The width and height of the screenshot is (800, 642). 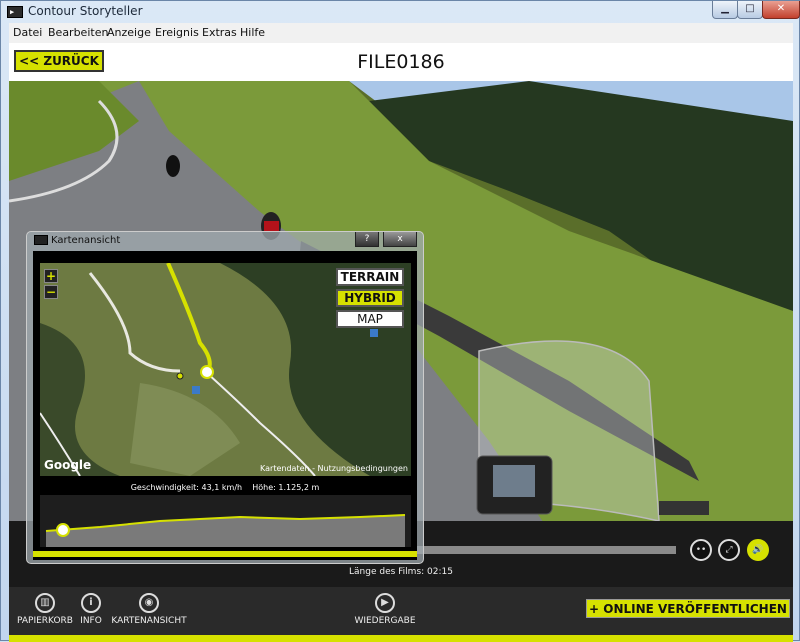 What do you see at coordinates (149, 603) in the screenshot?
I see `map-target-icon: ◉` at bounding box center [149, 603].